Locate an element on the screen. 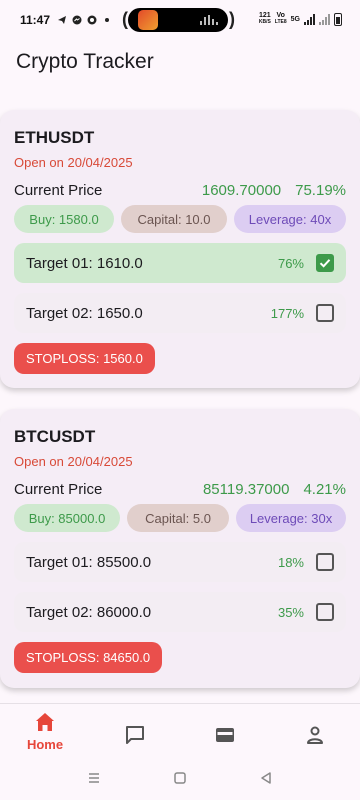  lte-label: LTE8 is located at coordinates (280, 22).